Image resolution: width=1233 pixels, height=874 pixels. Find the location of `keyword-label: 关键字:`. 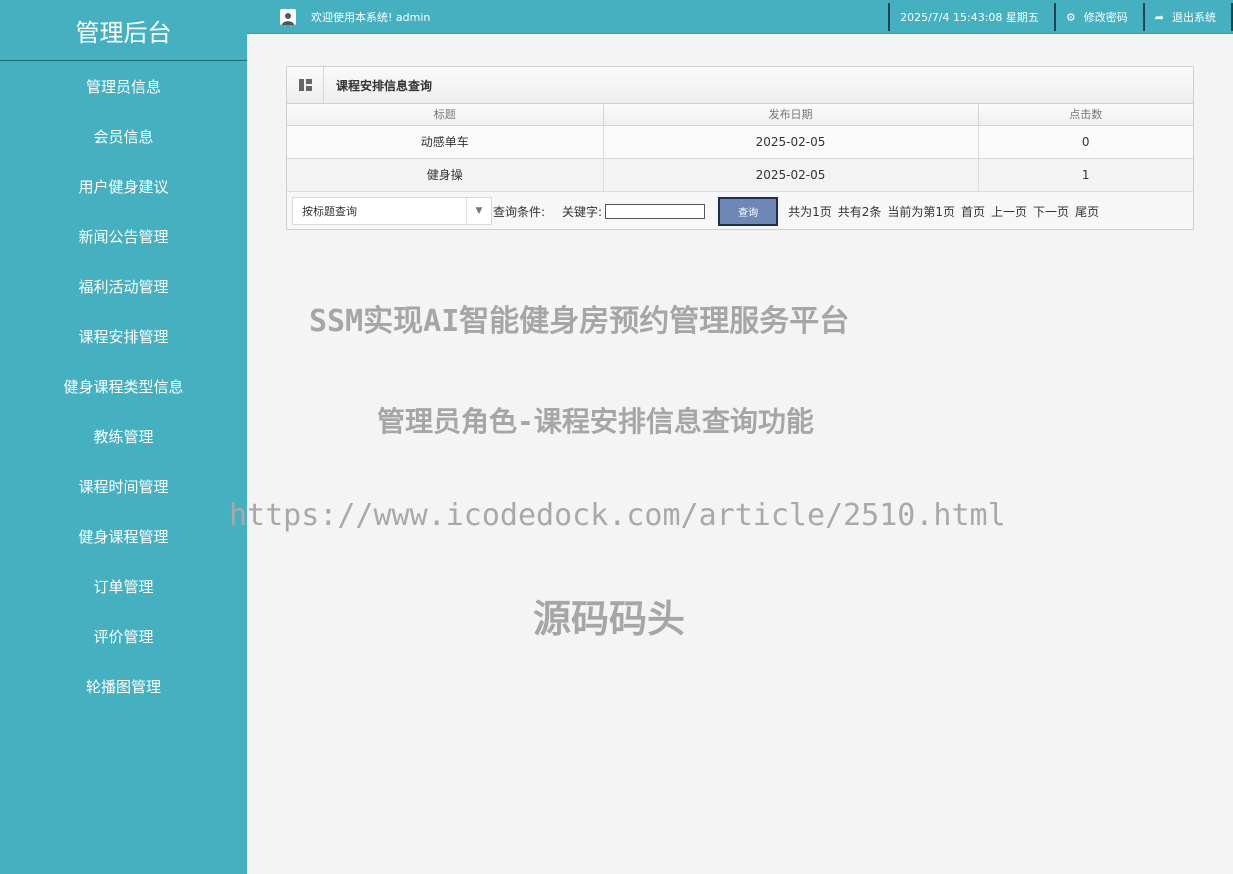

keyword-label: 关键字: is located at coordinates (582, 211).